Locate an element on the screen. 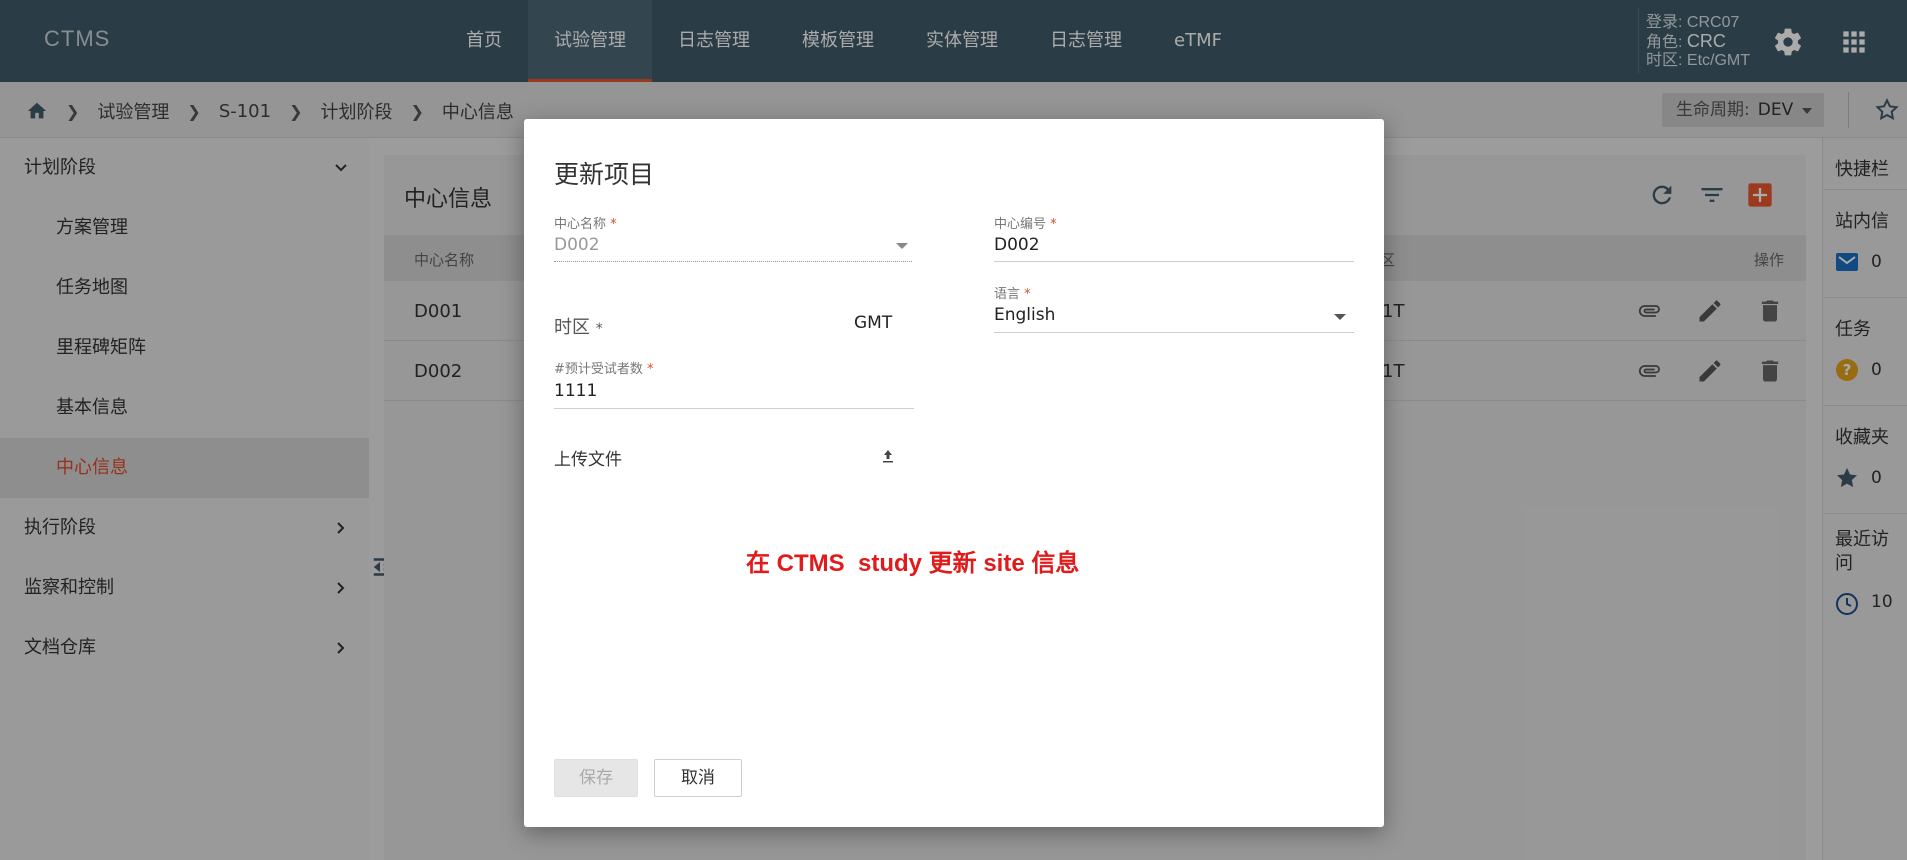  save-button: 保存 is located at coordinates (596, 778).